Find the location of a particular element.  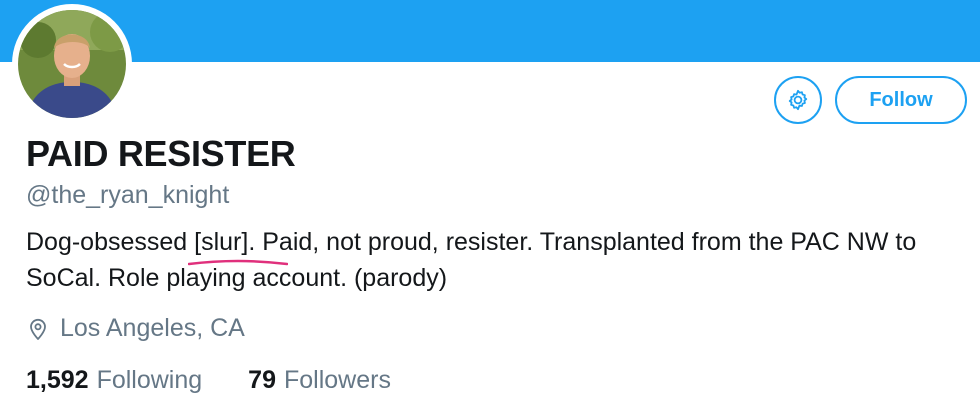

location-text: Los Angeles, CA is located at coordinates (152, 328).